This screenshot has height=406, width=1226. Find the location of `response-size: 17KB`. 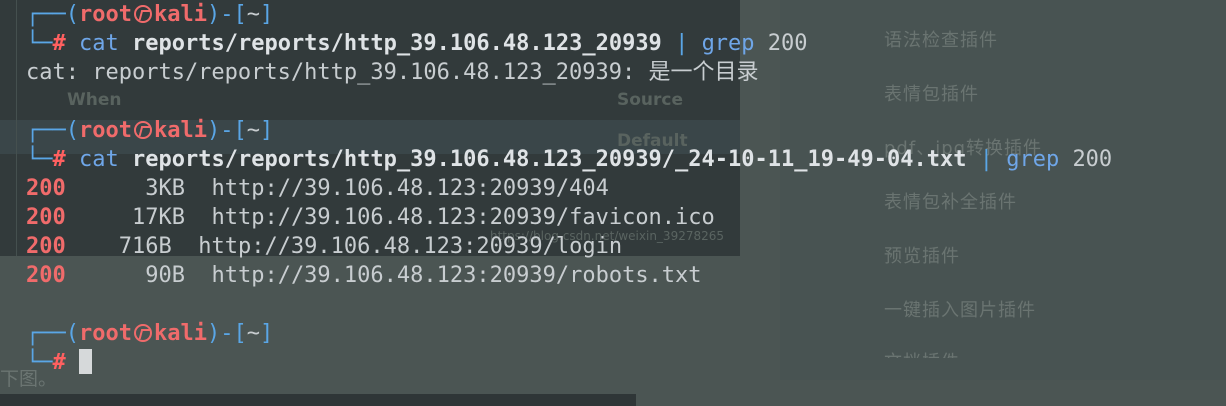

response-size: 17KB is located at coordinates (151, 217).